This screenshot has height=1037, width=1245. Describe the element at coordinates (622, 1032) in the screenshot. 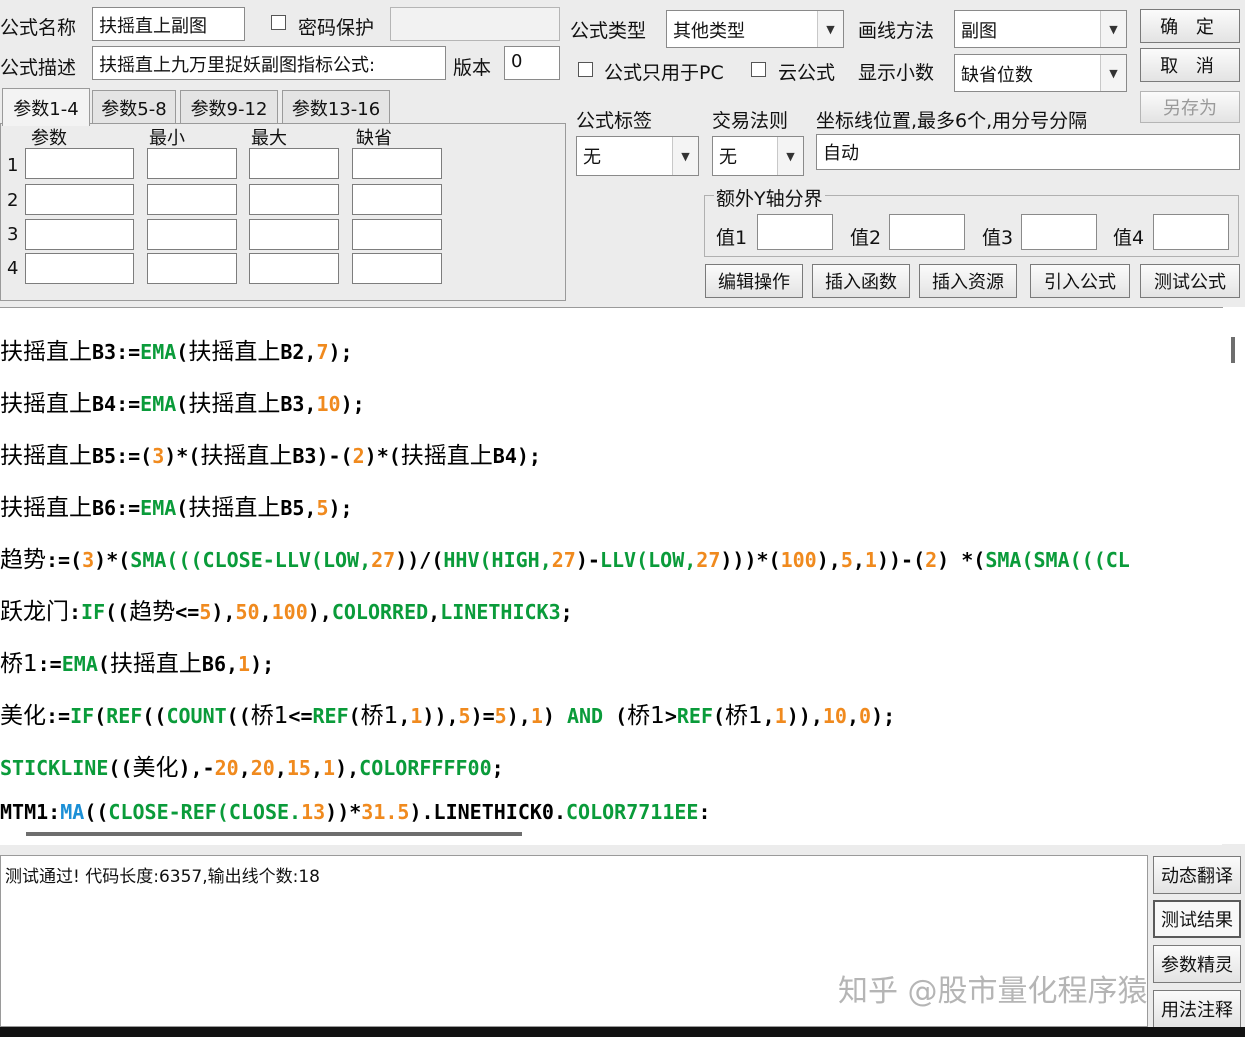

I see `bottom-strip` at that location.